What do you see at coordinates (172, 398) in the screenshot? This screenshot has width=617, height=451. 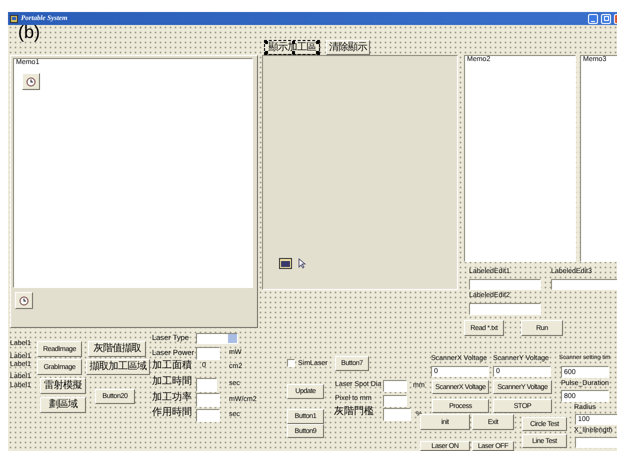 I see `form-caption: 加工功率` at bounding box center [172, 398].